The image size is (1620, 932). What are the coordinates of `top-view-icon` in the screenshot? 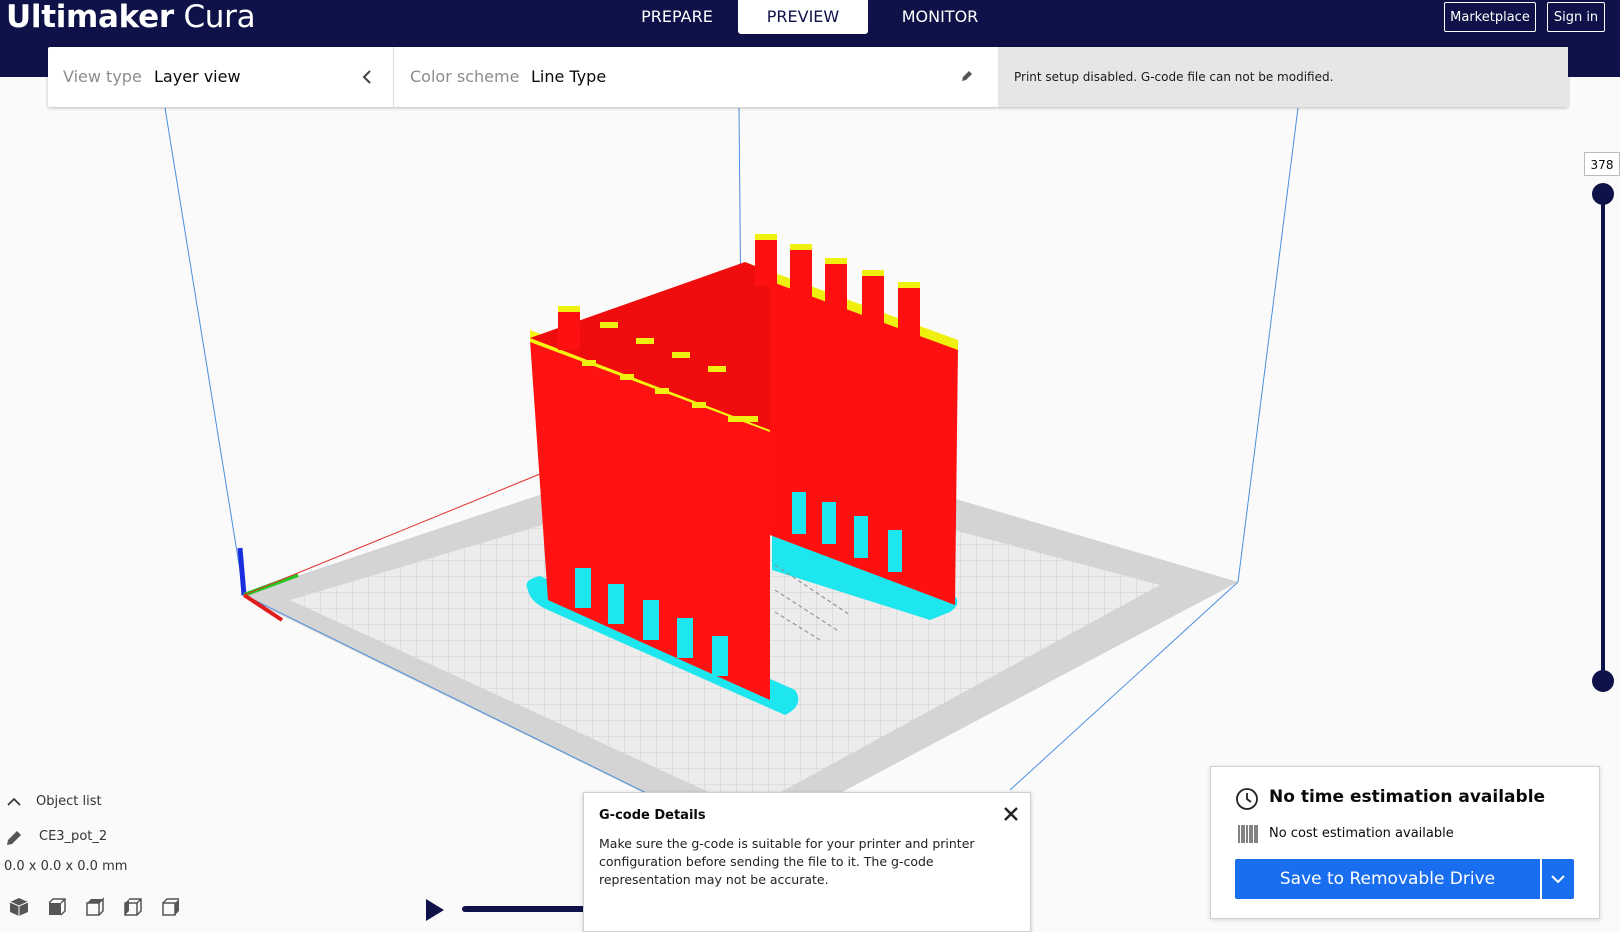 It's located at (95, 907).